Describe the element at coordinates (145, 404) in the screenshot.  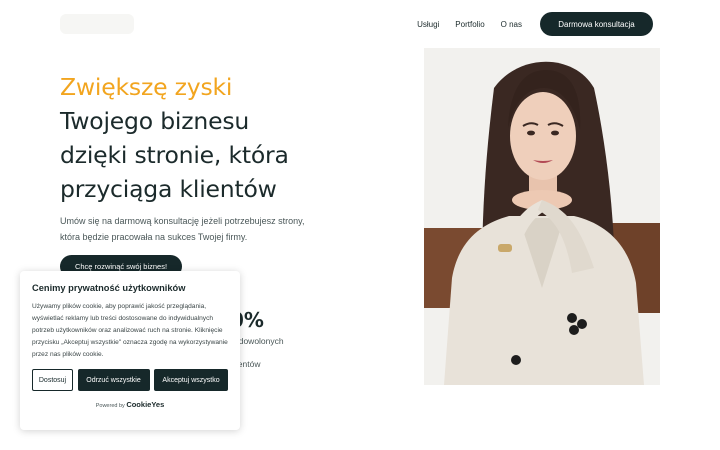
I see `cookieyes-logo: CookieYes` at that location.